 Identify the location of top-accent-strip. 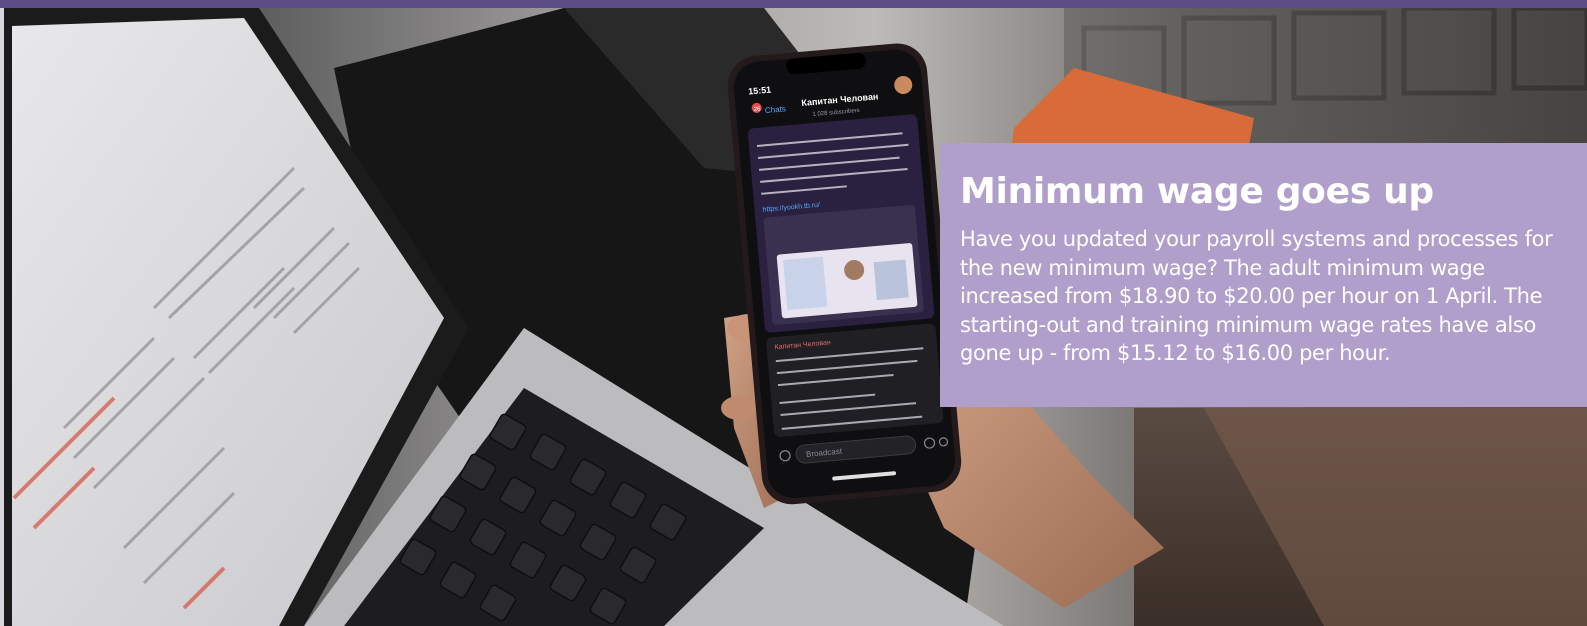
(793, 4).